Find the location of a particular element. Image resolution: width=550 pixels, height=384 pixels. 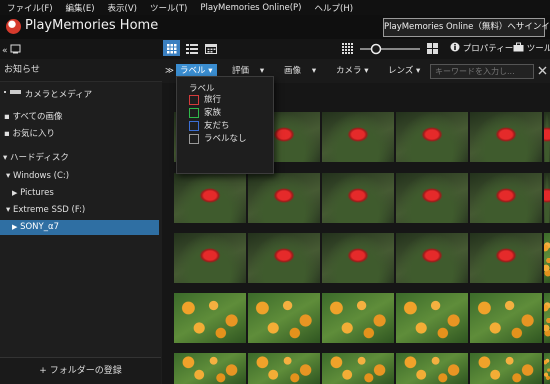

label-option-text: 旅行 is located at coordinates (213, 100).